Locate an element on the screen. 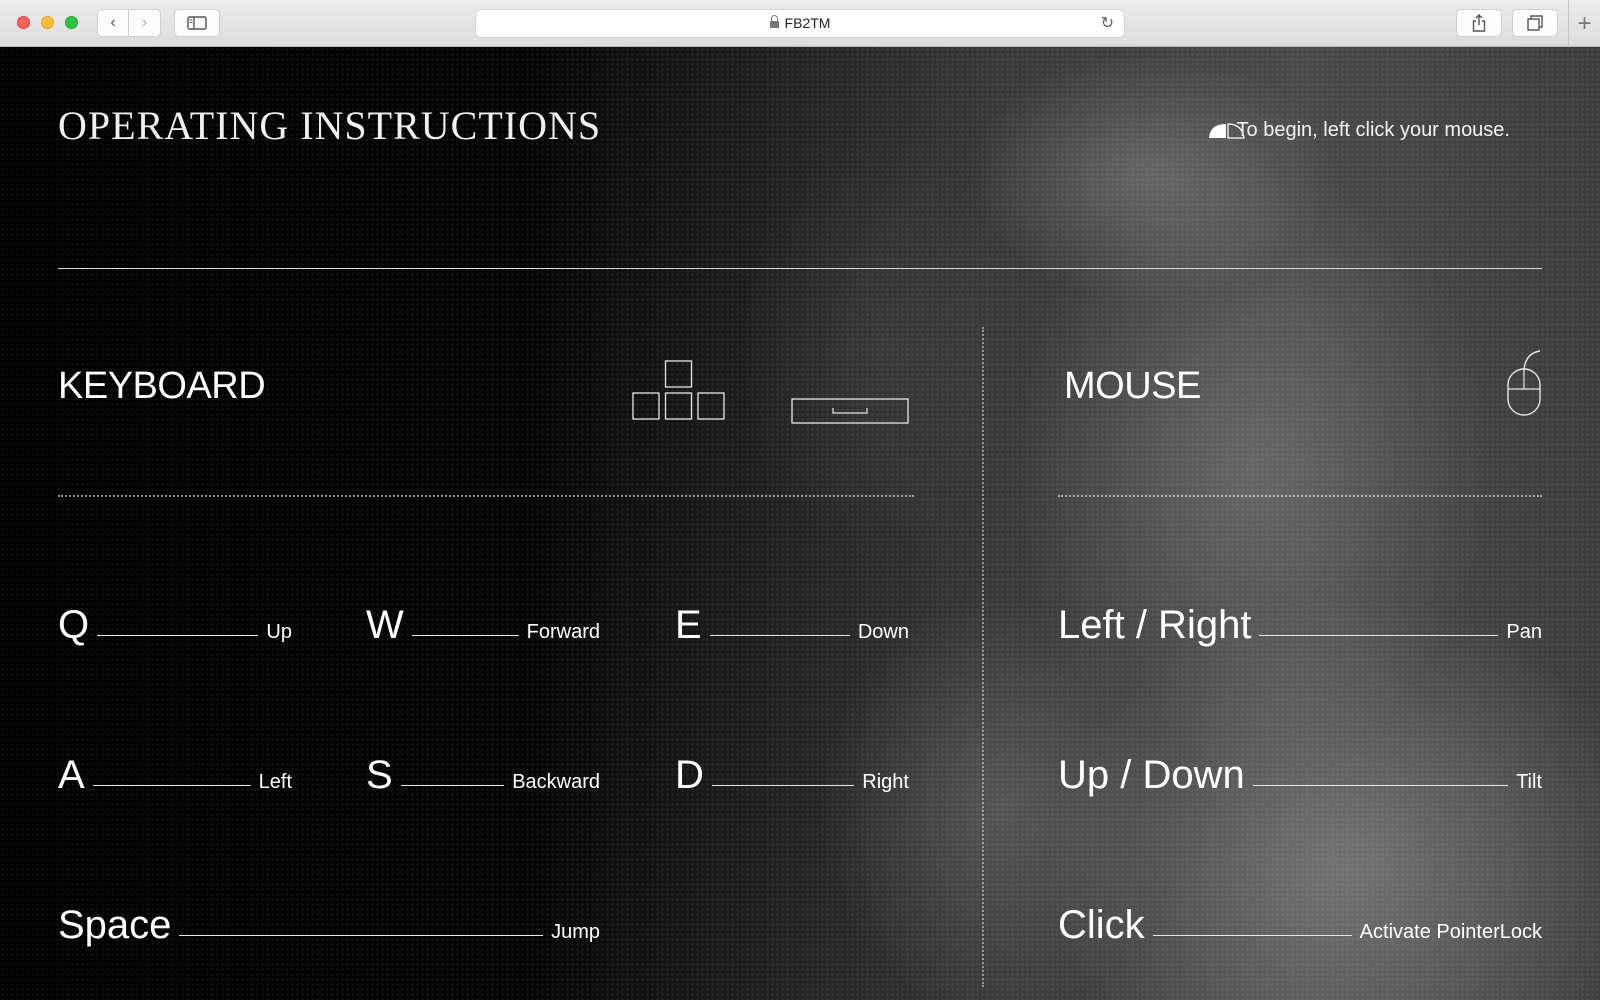  control-action: Up is located at coordinates (279, 632).